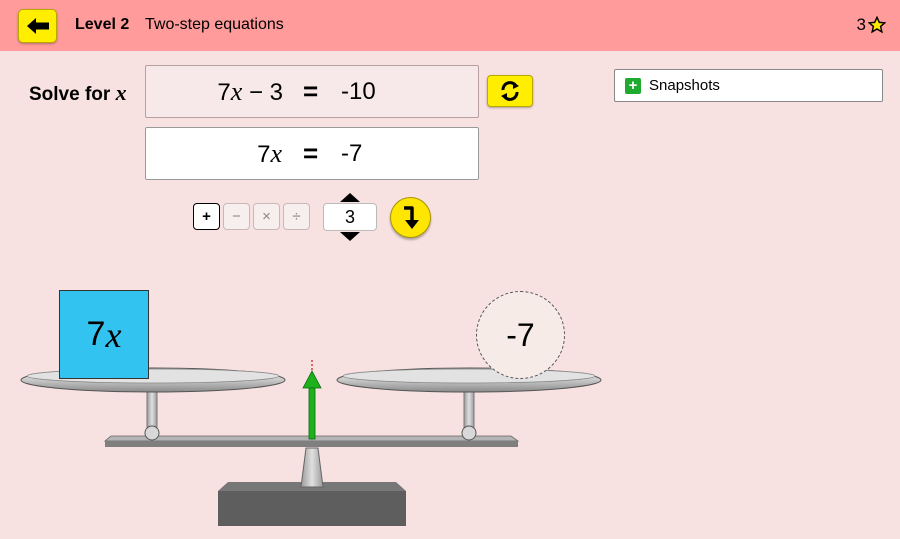  Describe the element at coordinates (312, 504) in the screenshot. I see `scale-base` at that location.